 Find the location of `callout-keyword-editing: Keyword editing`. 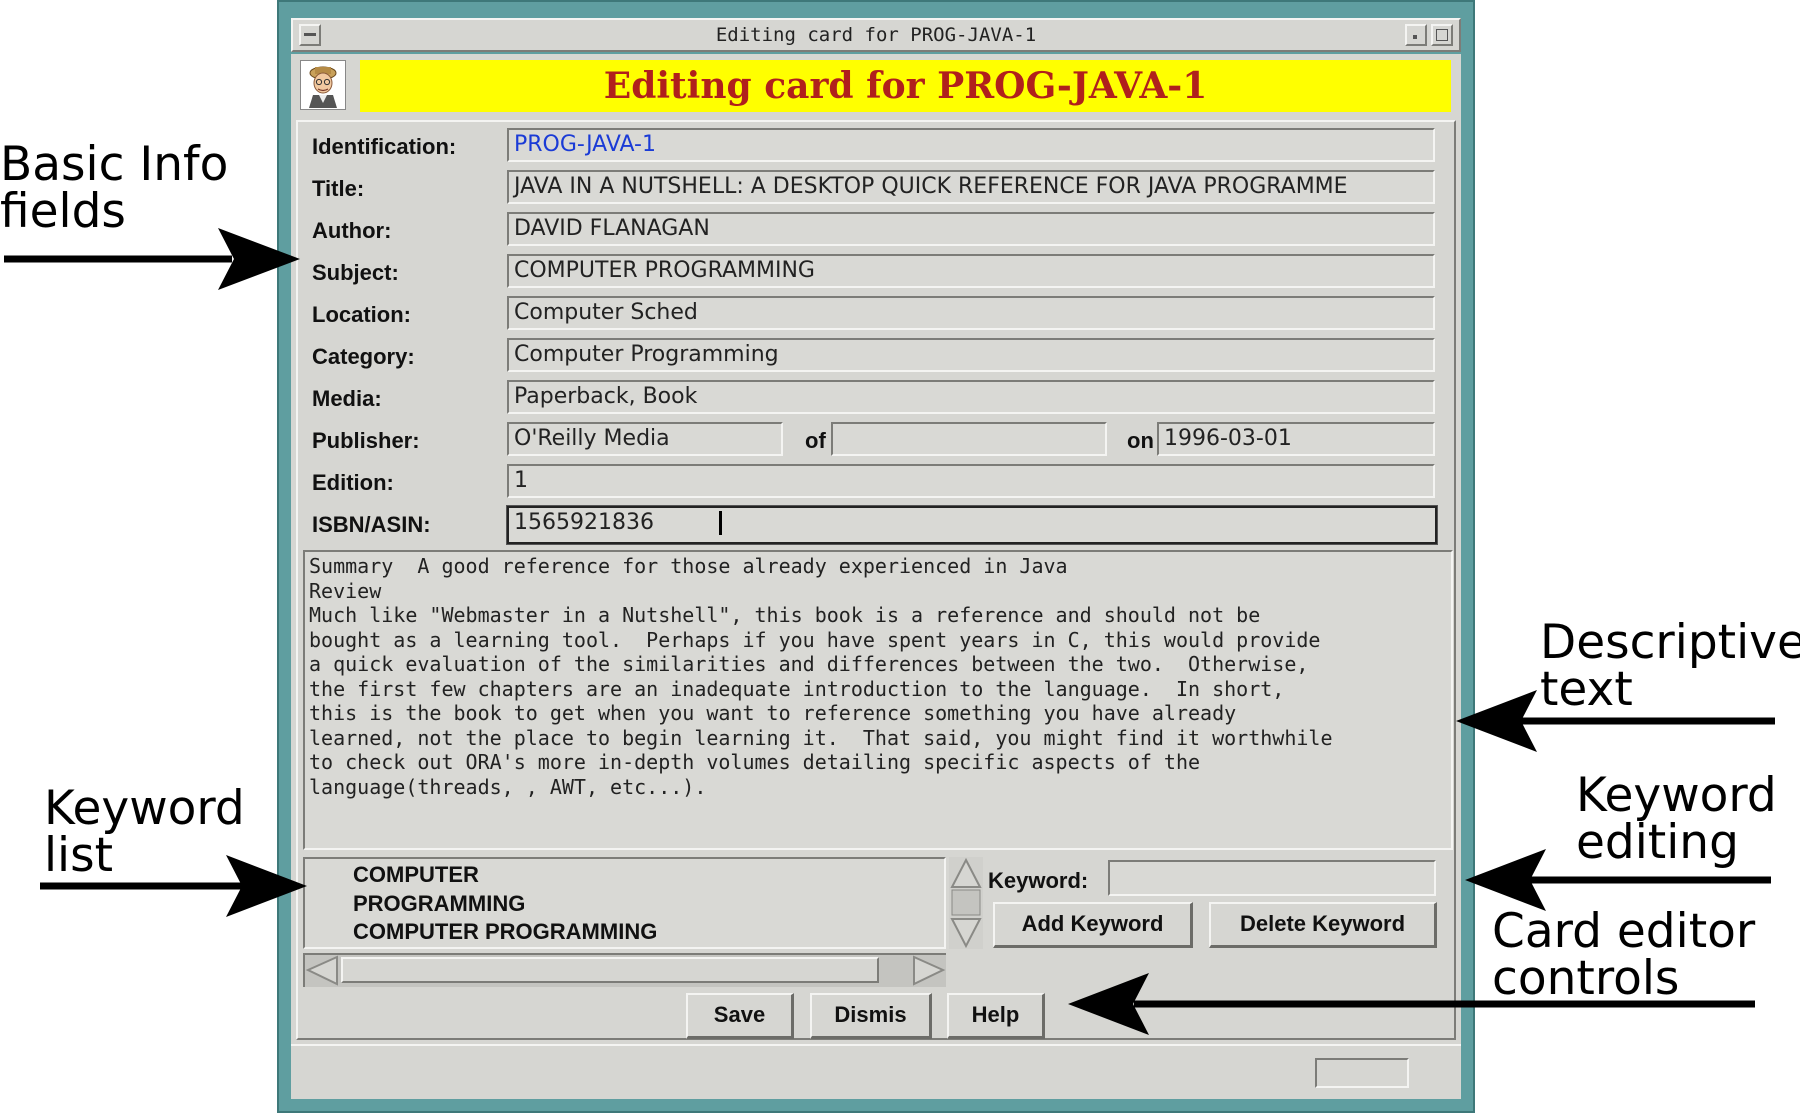

callout-keyword-editing: Keyword editing is located at coordinates (1676, 819).